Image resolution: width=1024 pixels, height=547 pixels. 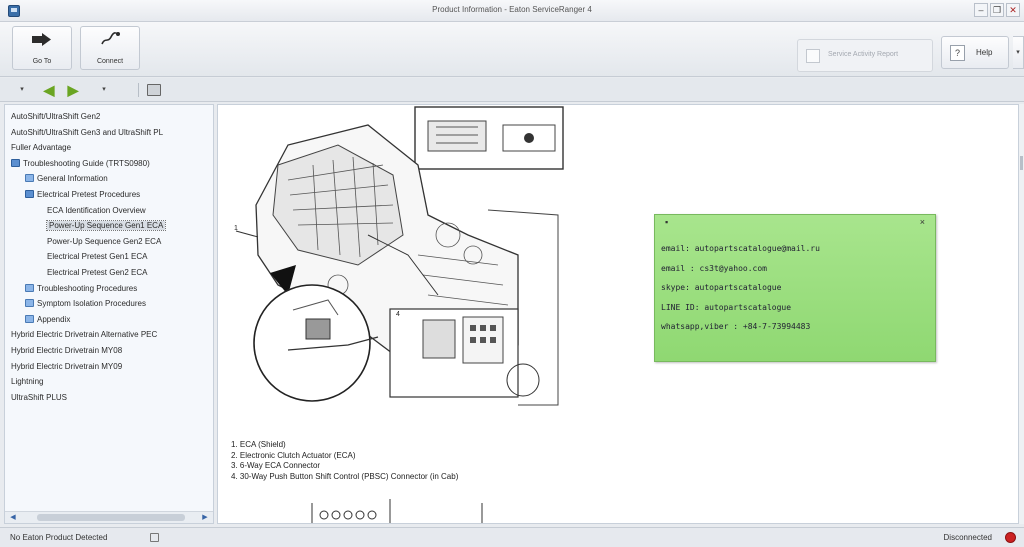 I want to click on window-controls: – ❐ ✕, so click(x=997, y=10).